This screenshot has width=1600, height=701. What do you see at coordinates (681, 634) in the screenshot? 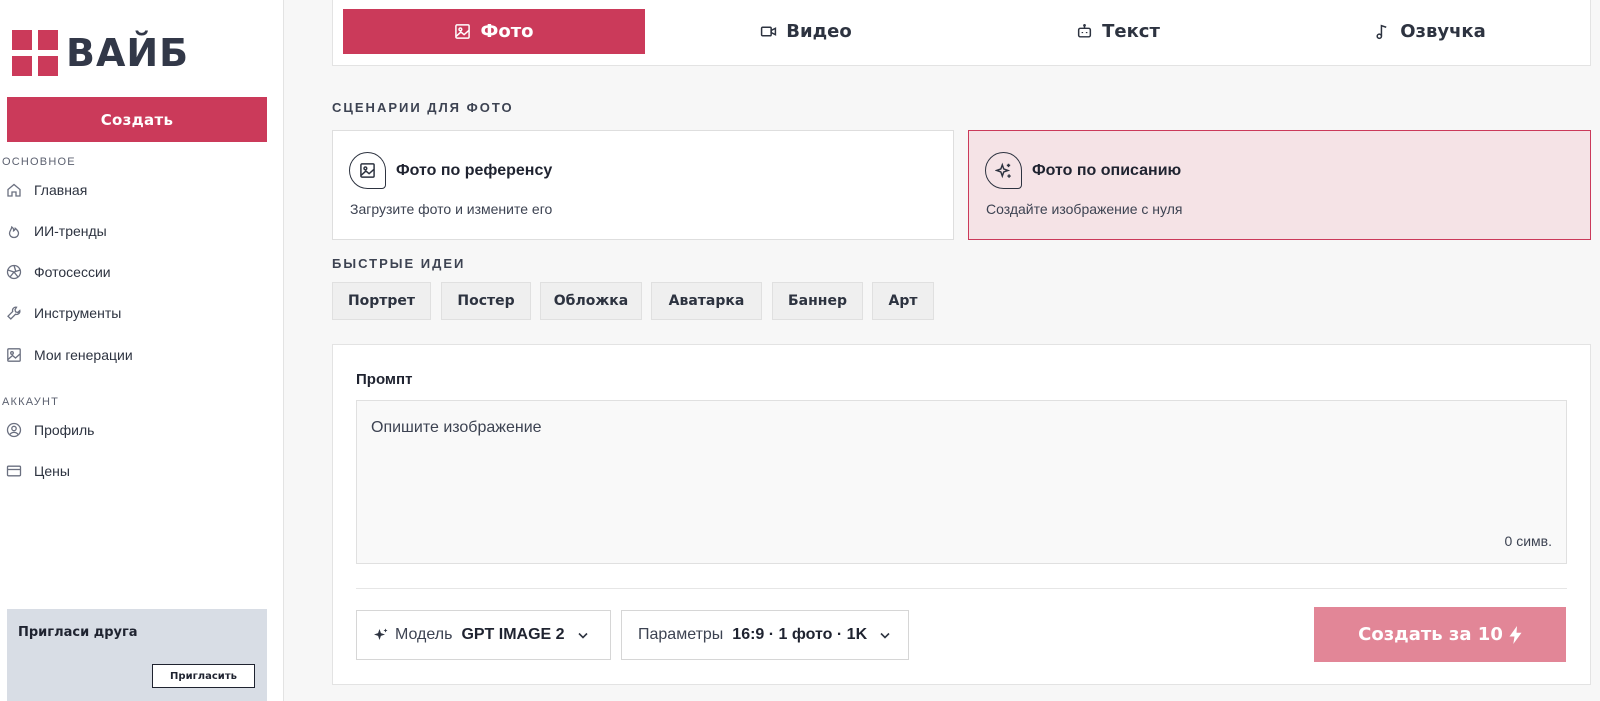
I see `parameters-label: Параметры` at bounding box center [681, 634].